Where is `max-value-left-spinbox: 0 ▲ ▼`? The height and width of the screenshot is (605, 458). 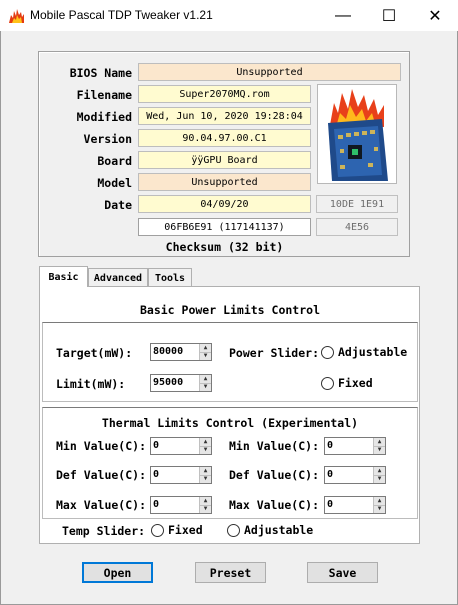
max-value-left-spinbox: 0 ▲ ▼ is located at coordinates (181, 505).